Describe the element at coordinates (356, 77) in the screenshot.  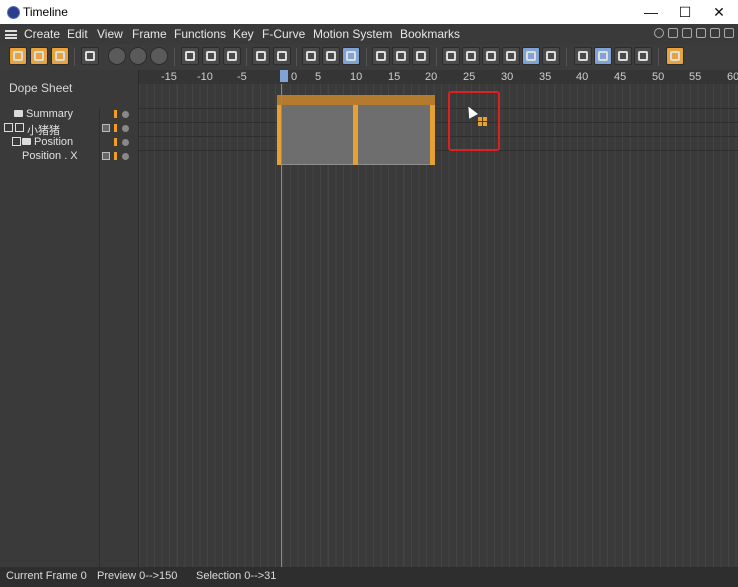
I see `ruler-tick: 10` at that location.